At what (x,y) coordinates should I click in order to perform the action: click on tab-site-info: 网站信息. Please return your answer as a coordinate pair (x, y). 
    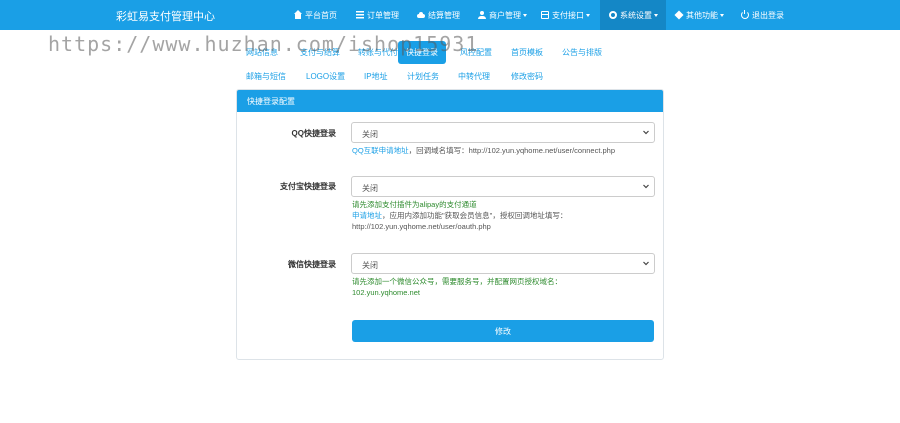
    Looking at the image, I should click on (262, 52).